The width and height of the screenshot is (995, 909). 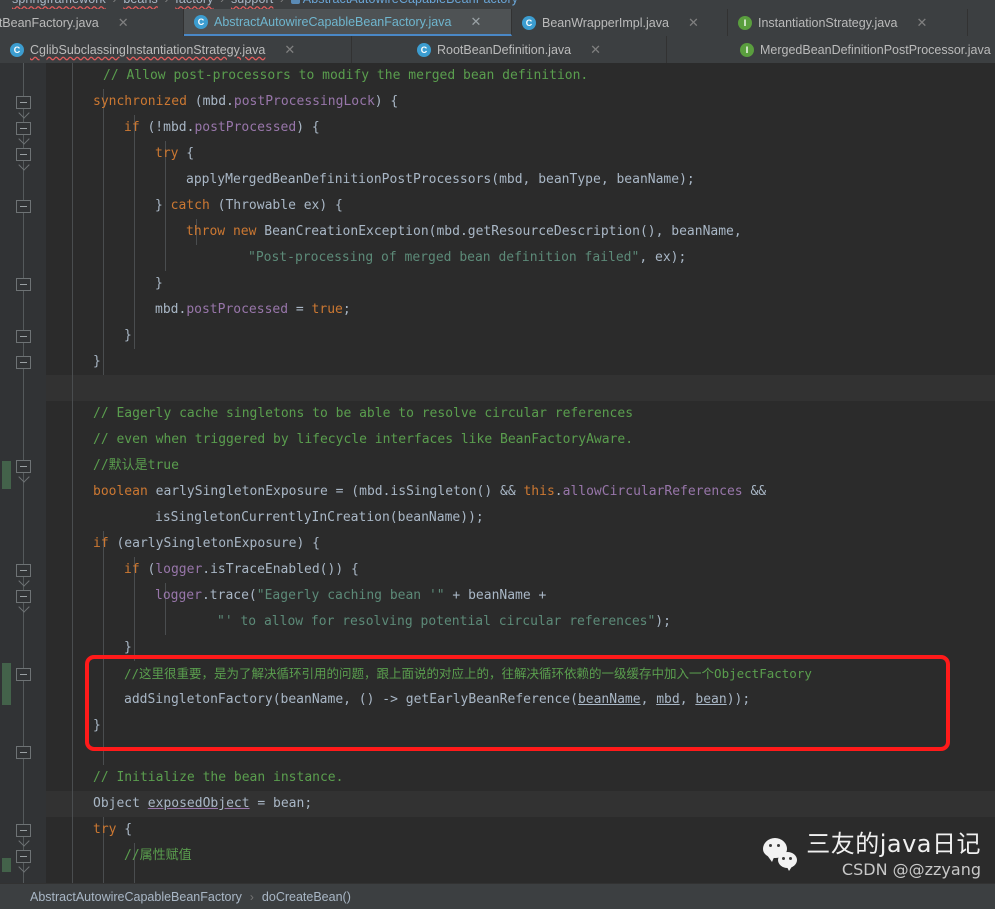 What do you see at coordinates (171, 309) in the screenshot?
I see `code-token-text: mbd.` at bounding box center [171, 309].